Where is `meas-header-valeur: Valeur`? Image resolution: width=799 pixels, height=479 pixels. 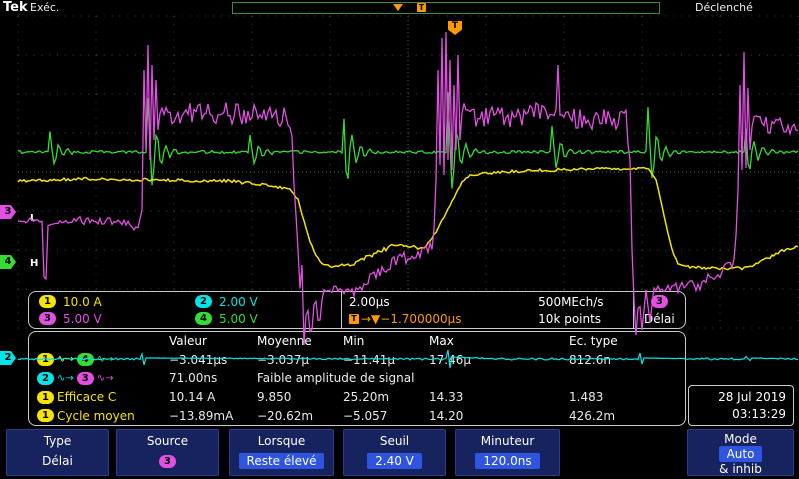
meas-header-valeur: Valeur is located at coordinates (188, 341).